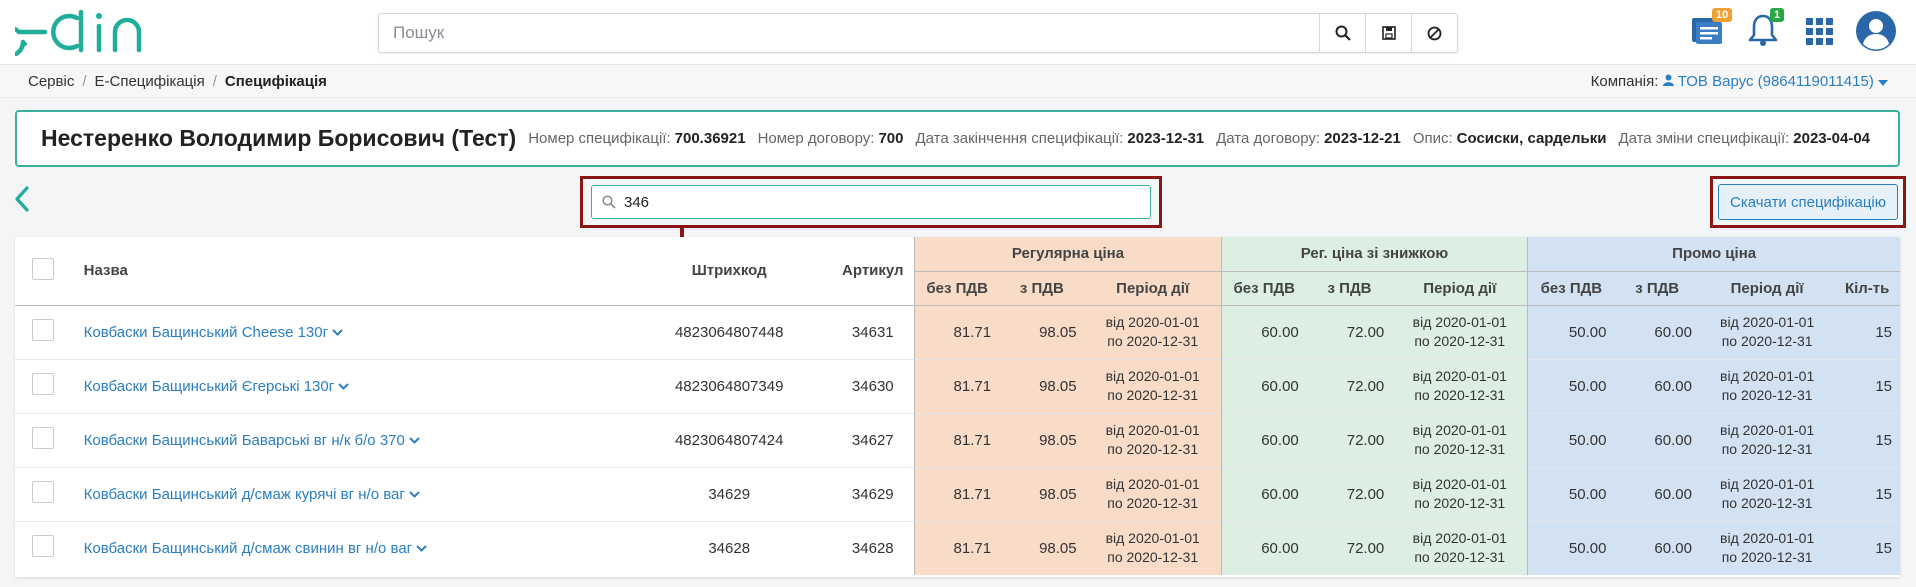 Image resolution: width=1916 pixels, height=587 pixels. I want to click on global-search-input, so click(849, 33).